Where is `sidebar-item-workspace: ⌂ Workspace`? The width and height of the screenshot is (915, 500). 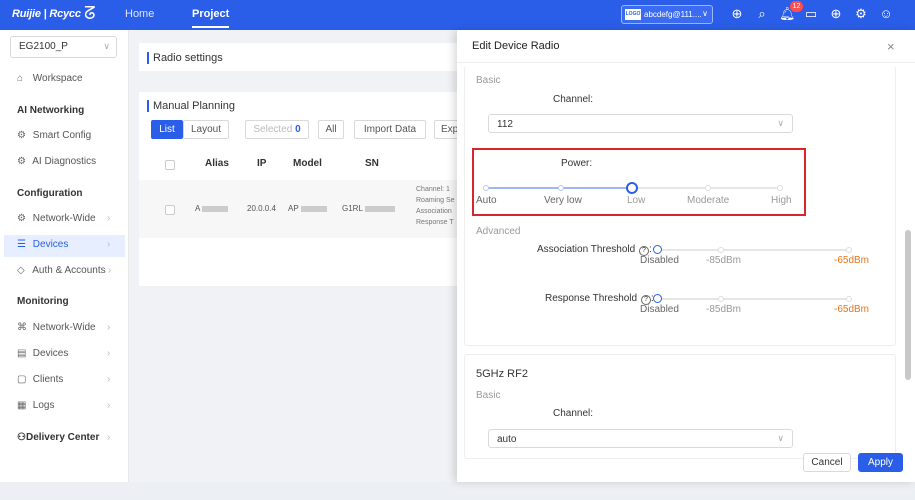 sidebar-item-workspace: ⌂ Workspace is located at coordinates (50, 78).